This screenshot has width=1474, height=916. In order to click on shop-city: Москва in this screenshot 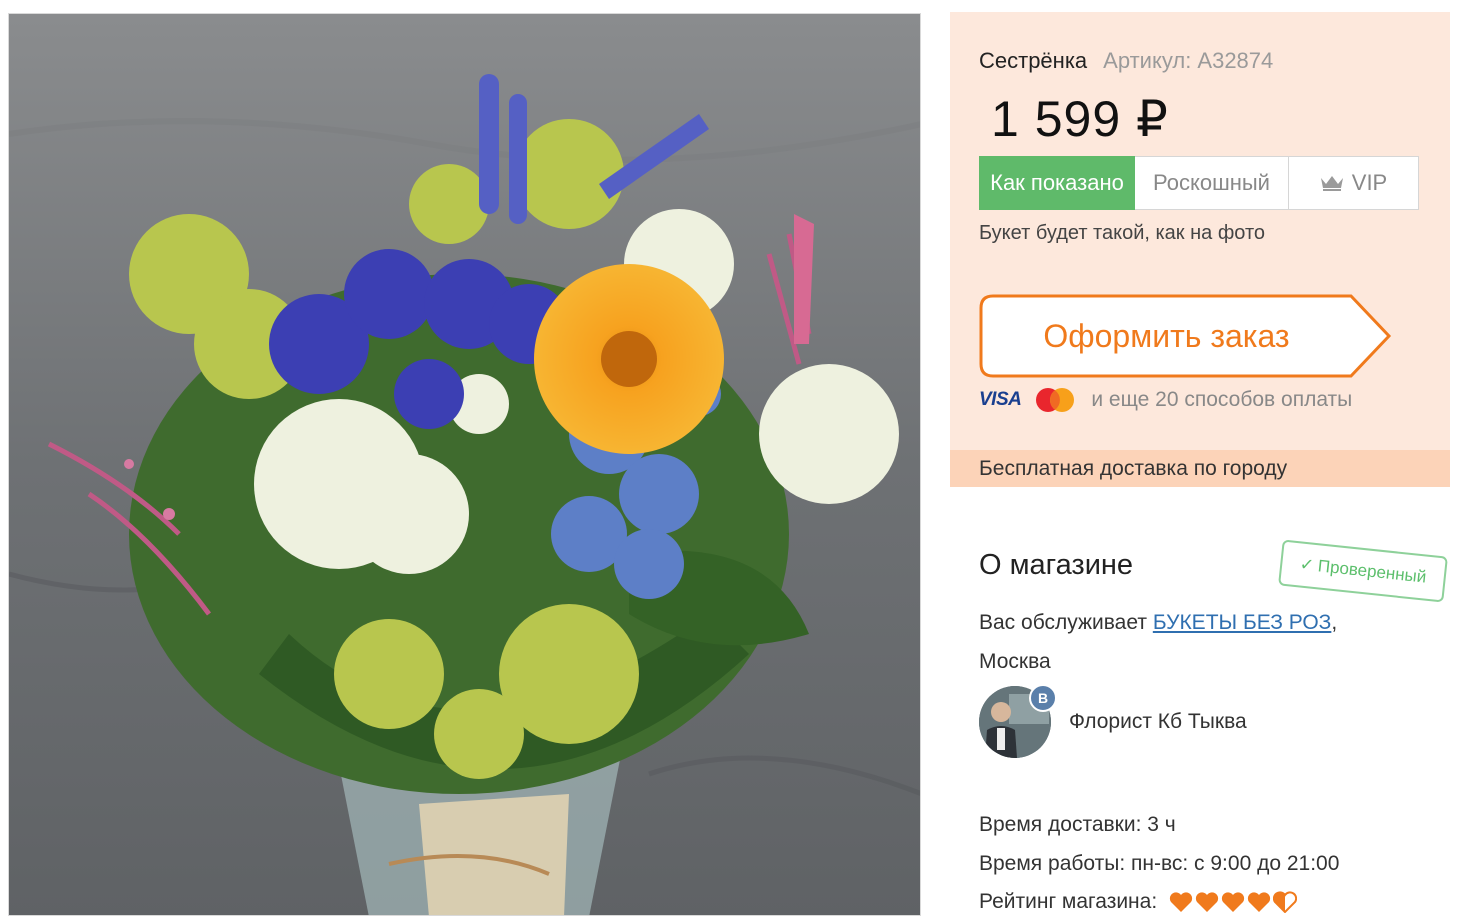, I will do `click(1015, 661)`.